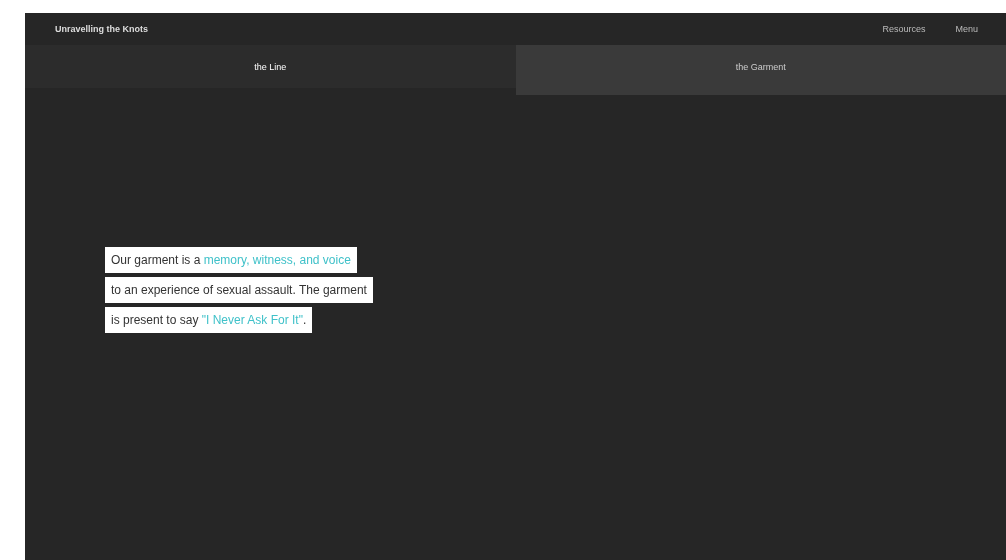  What do you see at coordinates (760, 70) in the screenshot?
I see `tab: the Garment` at bounding box center [760, 70].